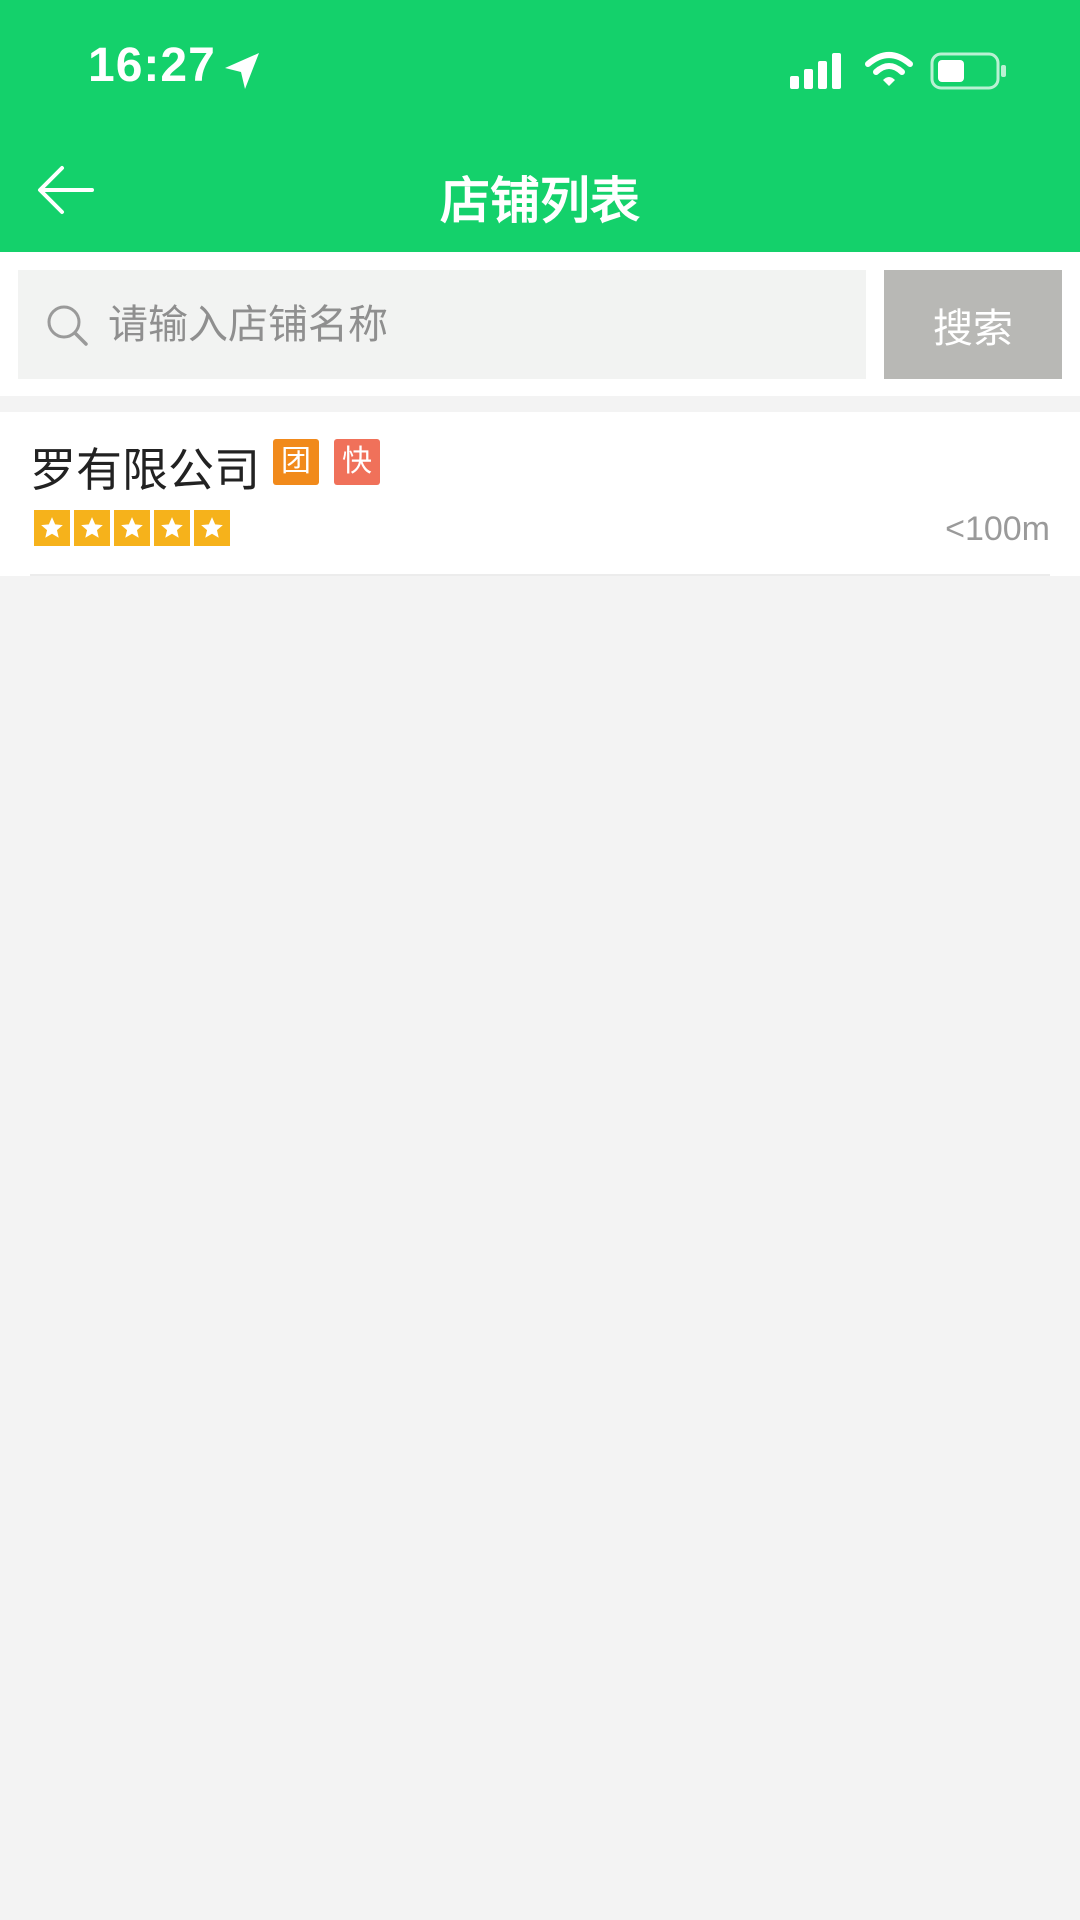 This screenshot has height=1920, width=1080. I want to click on location-arrow-icon, so click(242, 71).